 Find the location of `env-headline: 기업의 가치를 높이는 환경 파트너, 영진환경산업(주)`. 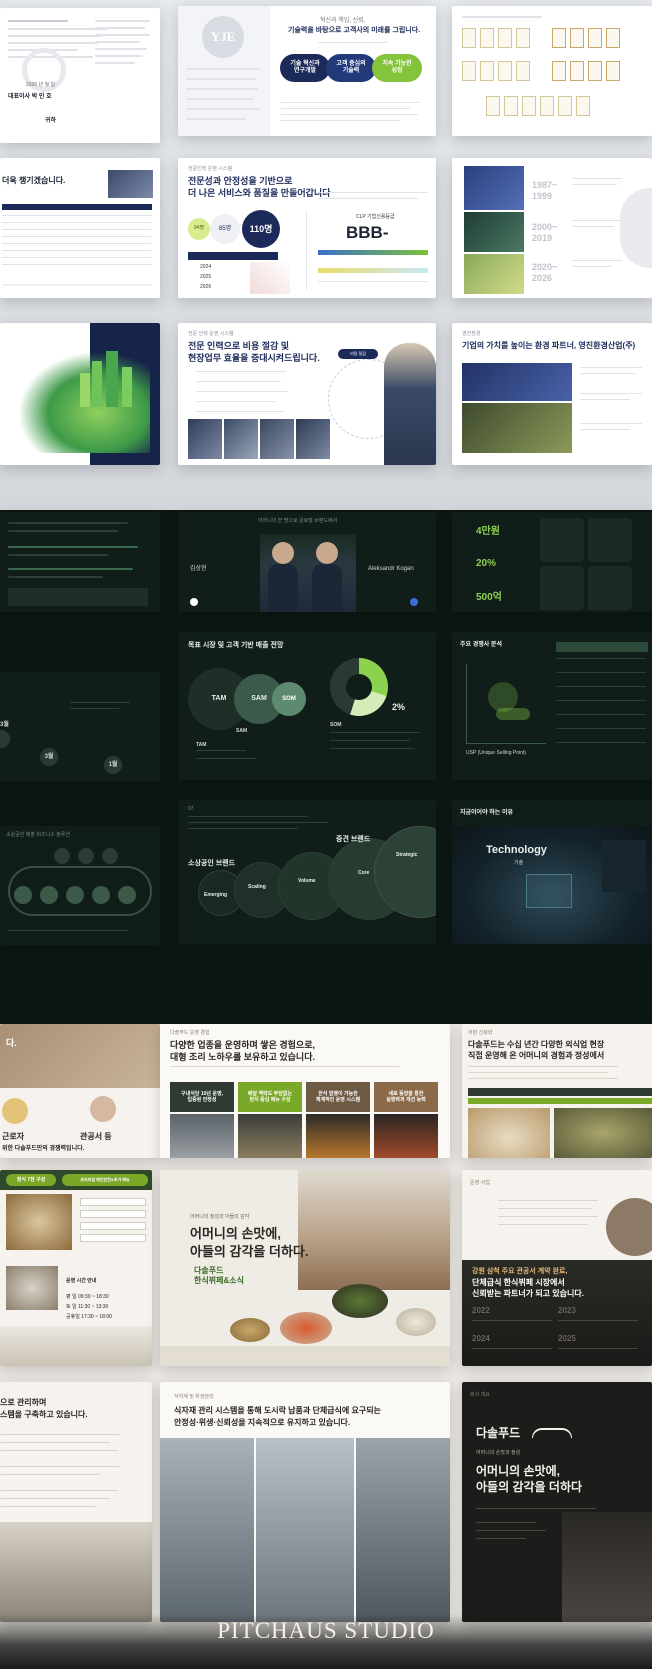

env-headline: 기업의 가치를 높이는 환경 파트너, 영진환경산업(주) is located at coordinates (549, 345).